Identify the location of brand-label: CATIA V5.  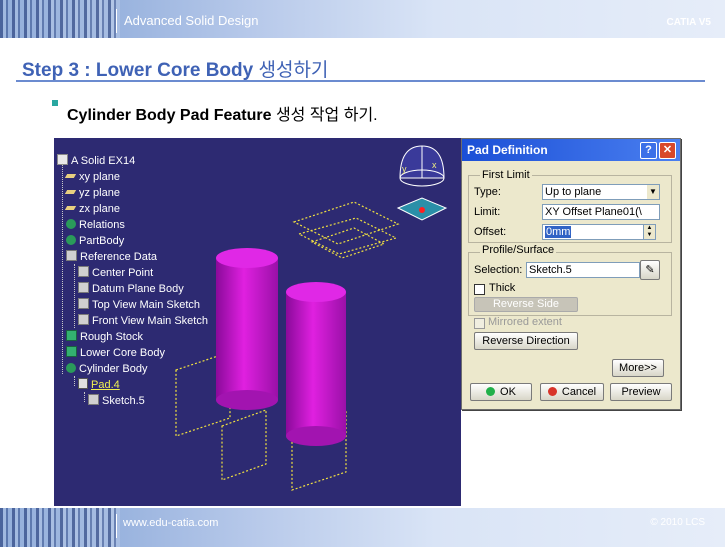
(688, 22).